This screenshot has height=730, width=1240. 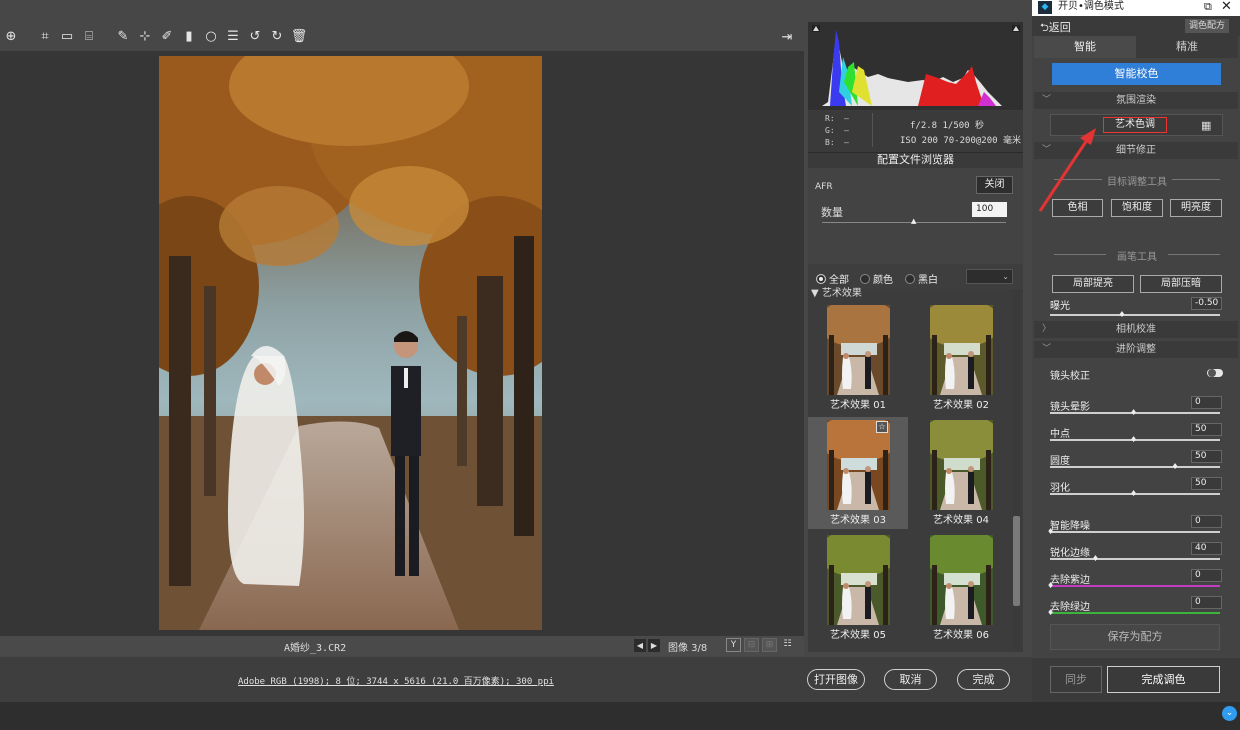 I want to click on filter-bw-radio: 黑白, so click(x=921, y=278).